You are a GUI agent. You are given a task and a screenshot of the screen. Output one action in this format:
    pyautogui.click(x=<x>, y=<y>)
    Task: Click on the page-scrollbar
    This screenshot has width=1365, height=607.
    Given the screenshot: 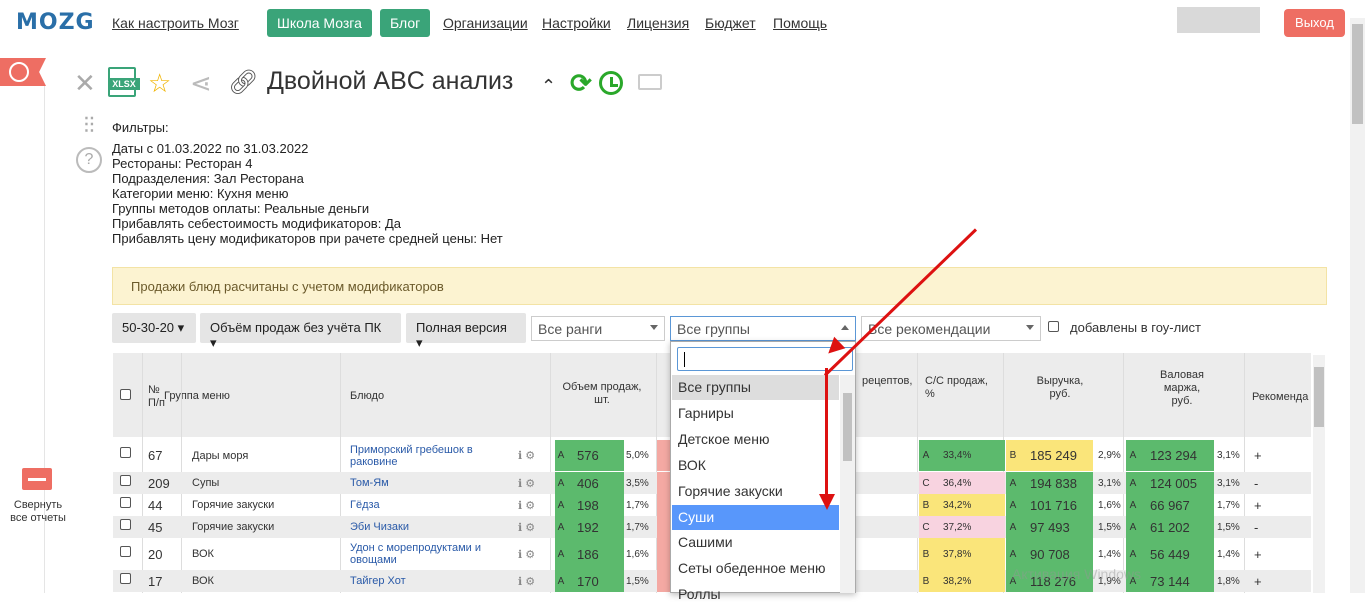 What is the action you would take?
    pyautogui.click(x=1357, y=305)
    